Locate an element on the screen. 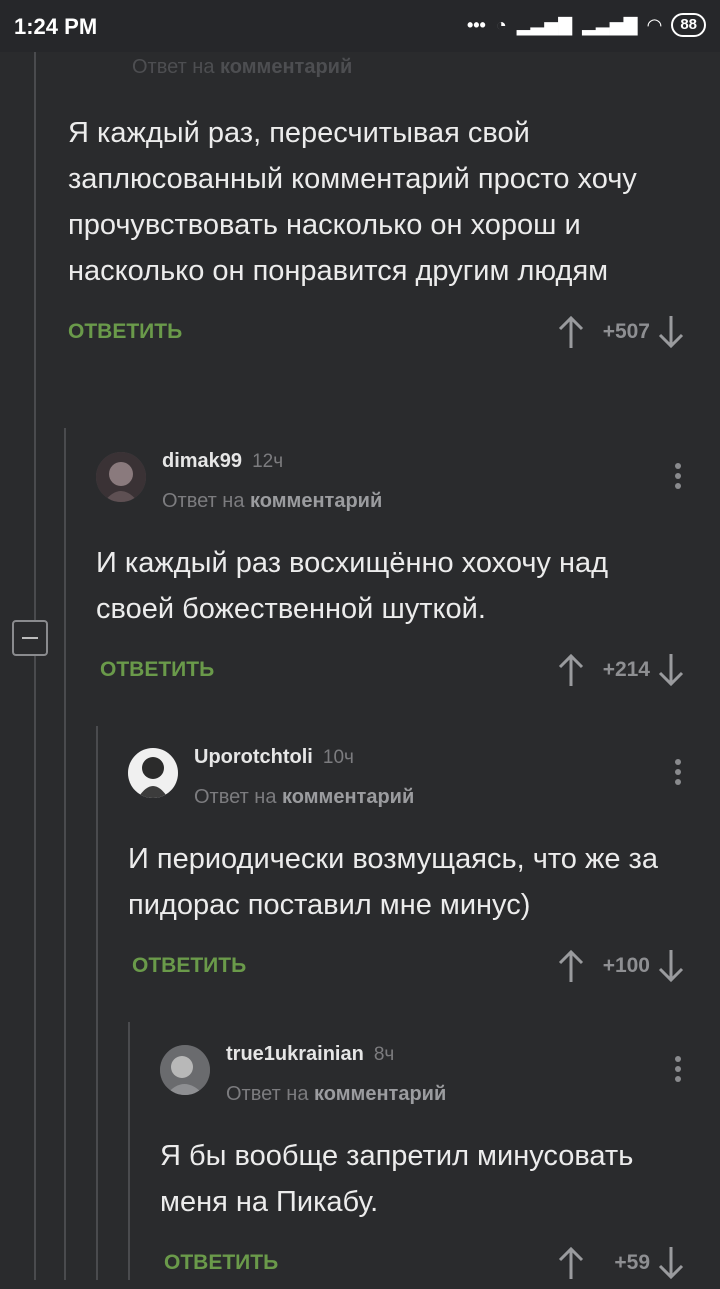 This screenshot has width=720, height=1289. alarm-icon: ◔ is located at coordinates (501, 24).